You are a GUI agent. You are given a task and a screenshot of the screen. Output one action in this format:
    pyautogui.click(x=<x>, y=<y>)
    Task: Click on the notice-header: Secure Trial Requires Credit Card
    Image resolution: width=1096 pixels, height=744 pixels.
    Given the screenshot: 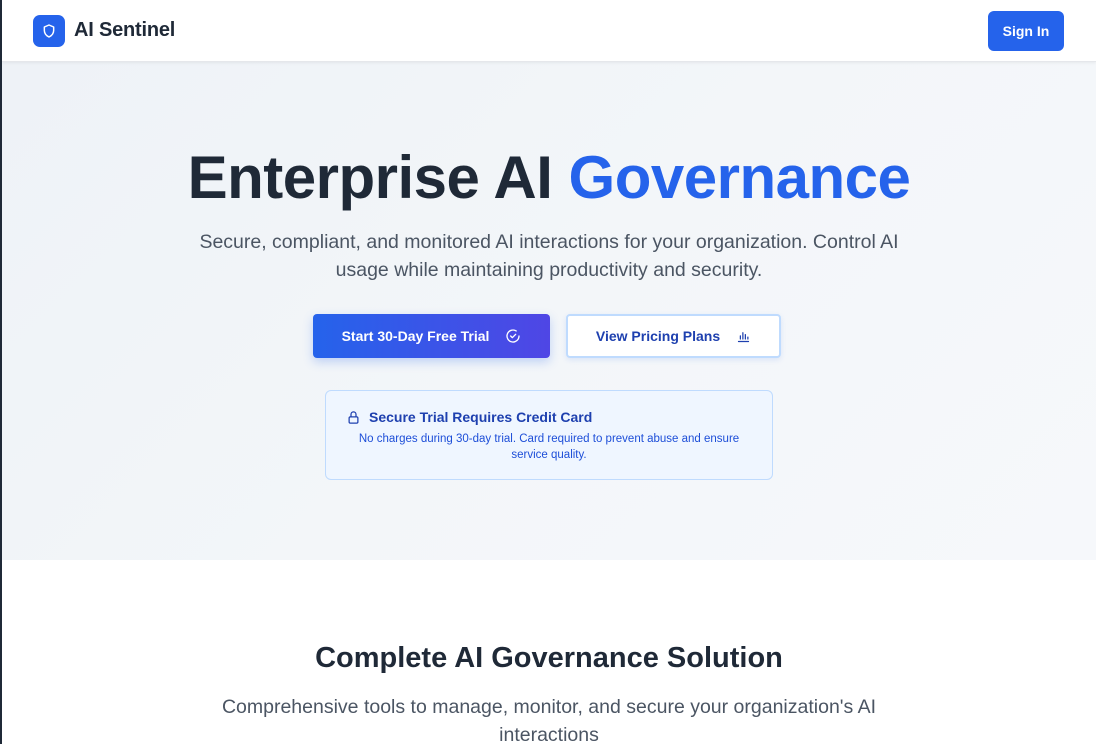 What is the action you would take?
    pyautogui.click(x=549, y=417)
    